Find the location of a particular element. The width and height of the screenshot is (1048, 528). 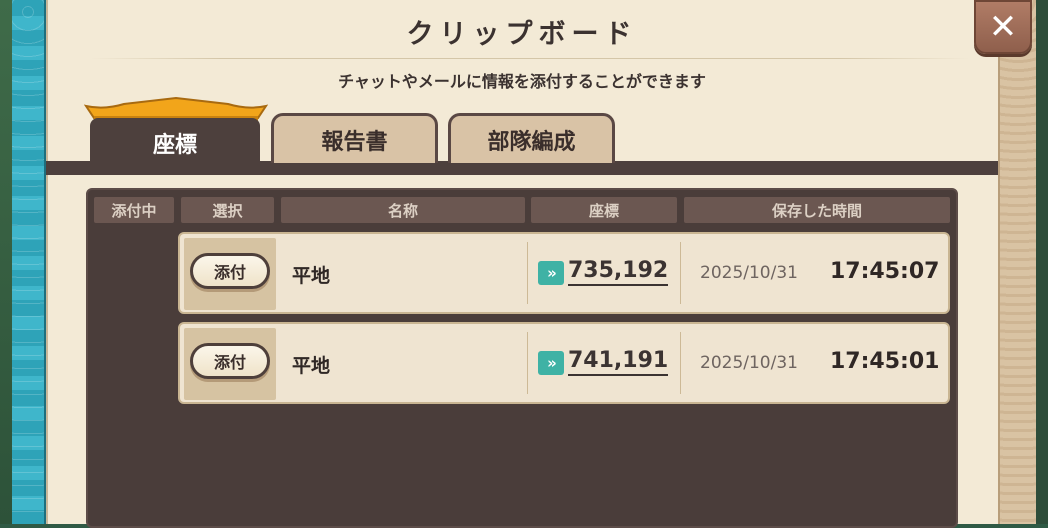

header-name: 名称 is located at coordinates (403, 210).